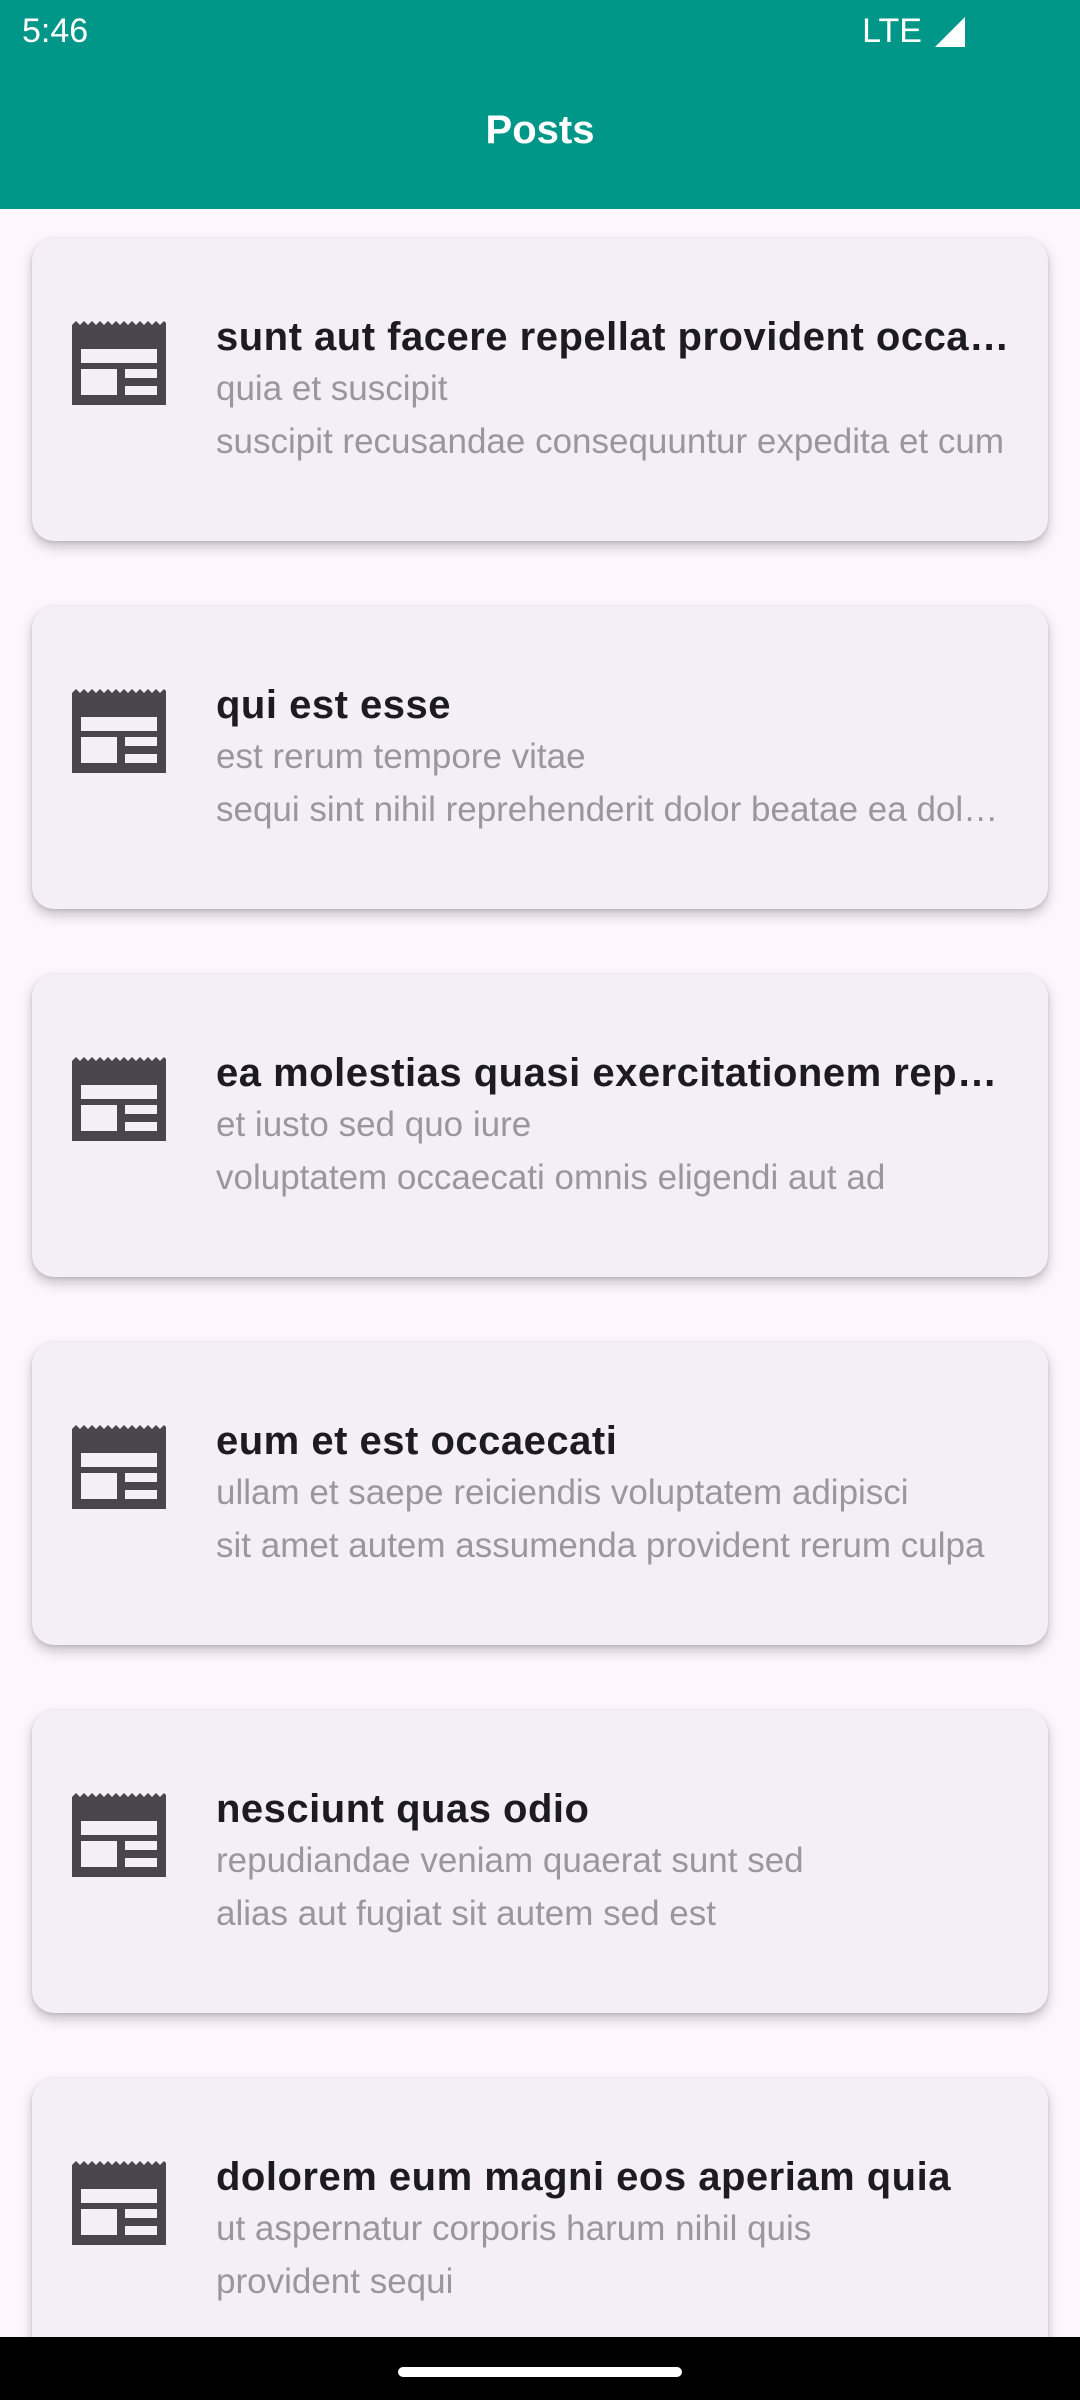  Describe the element at coordinates (950, 31) in the screenshot. I see `signal-icon` at that location.